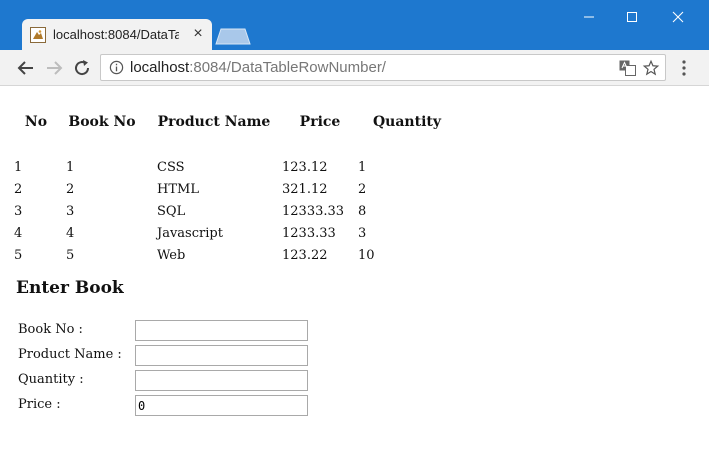  What do you see at coordinates (313, 211) in the screenshot?
I see `cell-price: 12333.33` at bounding box center [313, 211].